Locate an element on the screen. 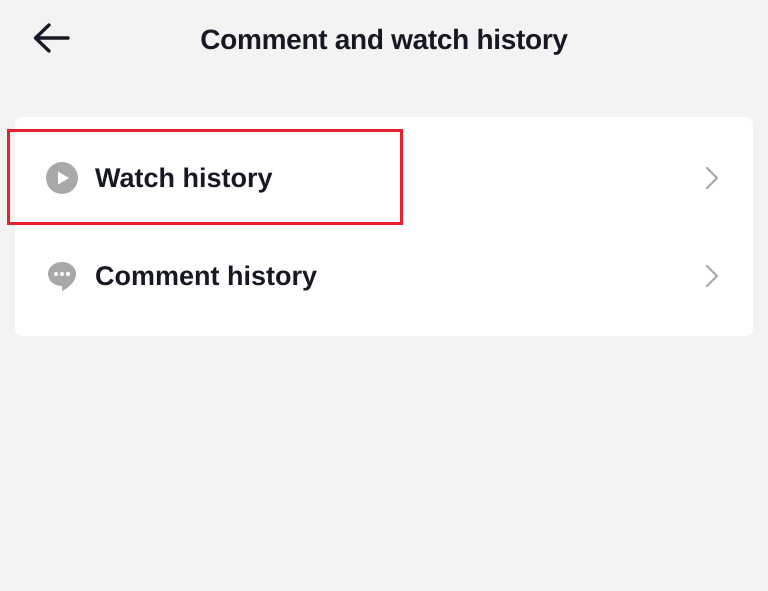  comment-icon is located at coordinates (62, 276).